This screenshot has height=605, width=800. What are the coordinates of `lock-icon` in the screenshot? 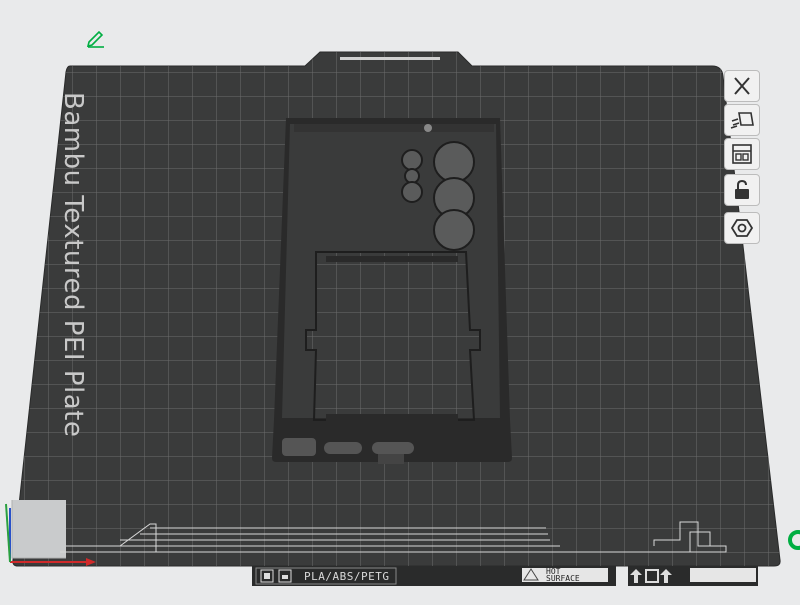 It's located at (742, 189).